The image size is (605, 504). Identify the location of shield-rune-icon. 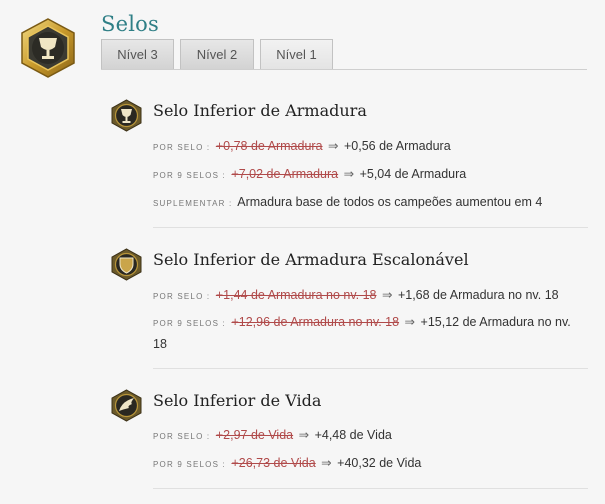
(126, 264).